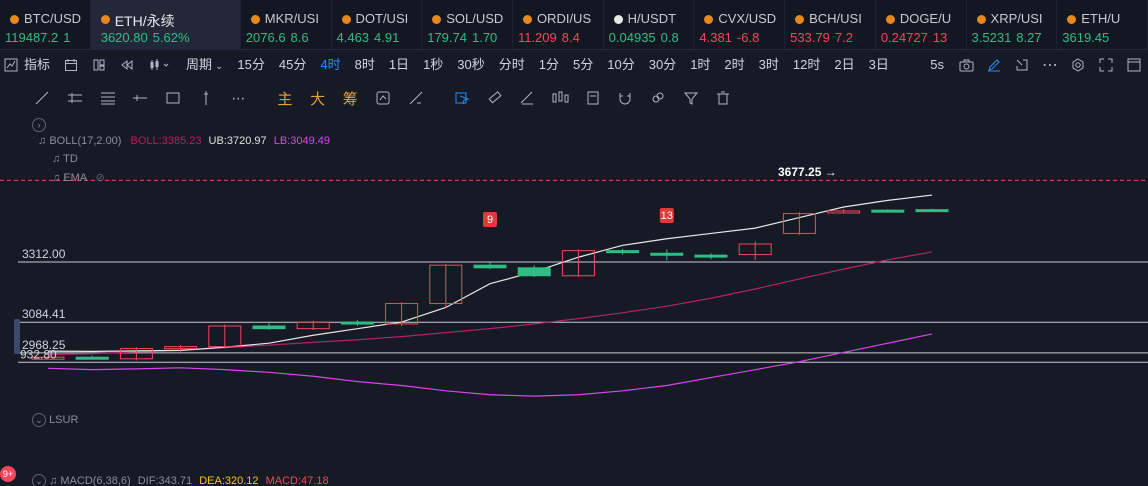 The image size is (1148, 486). What do you see at coordinates (966, 65) in the screenshot?
I see `camera-icon` at bounding box center [966, 65].